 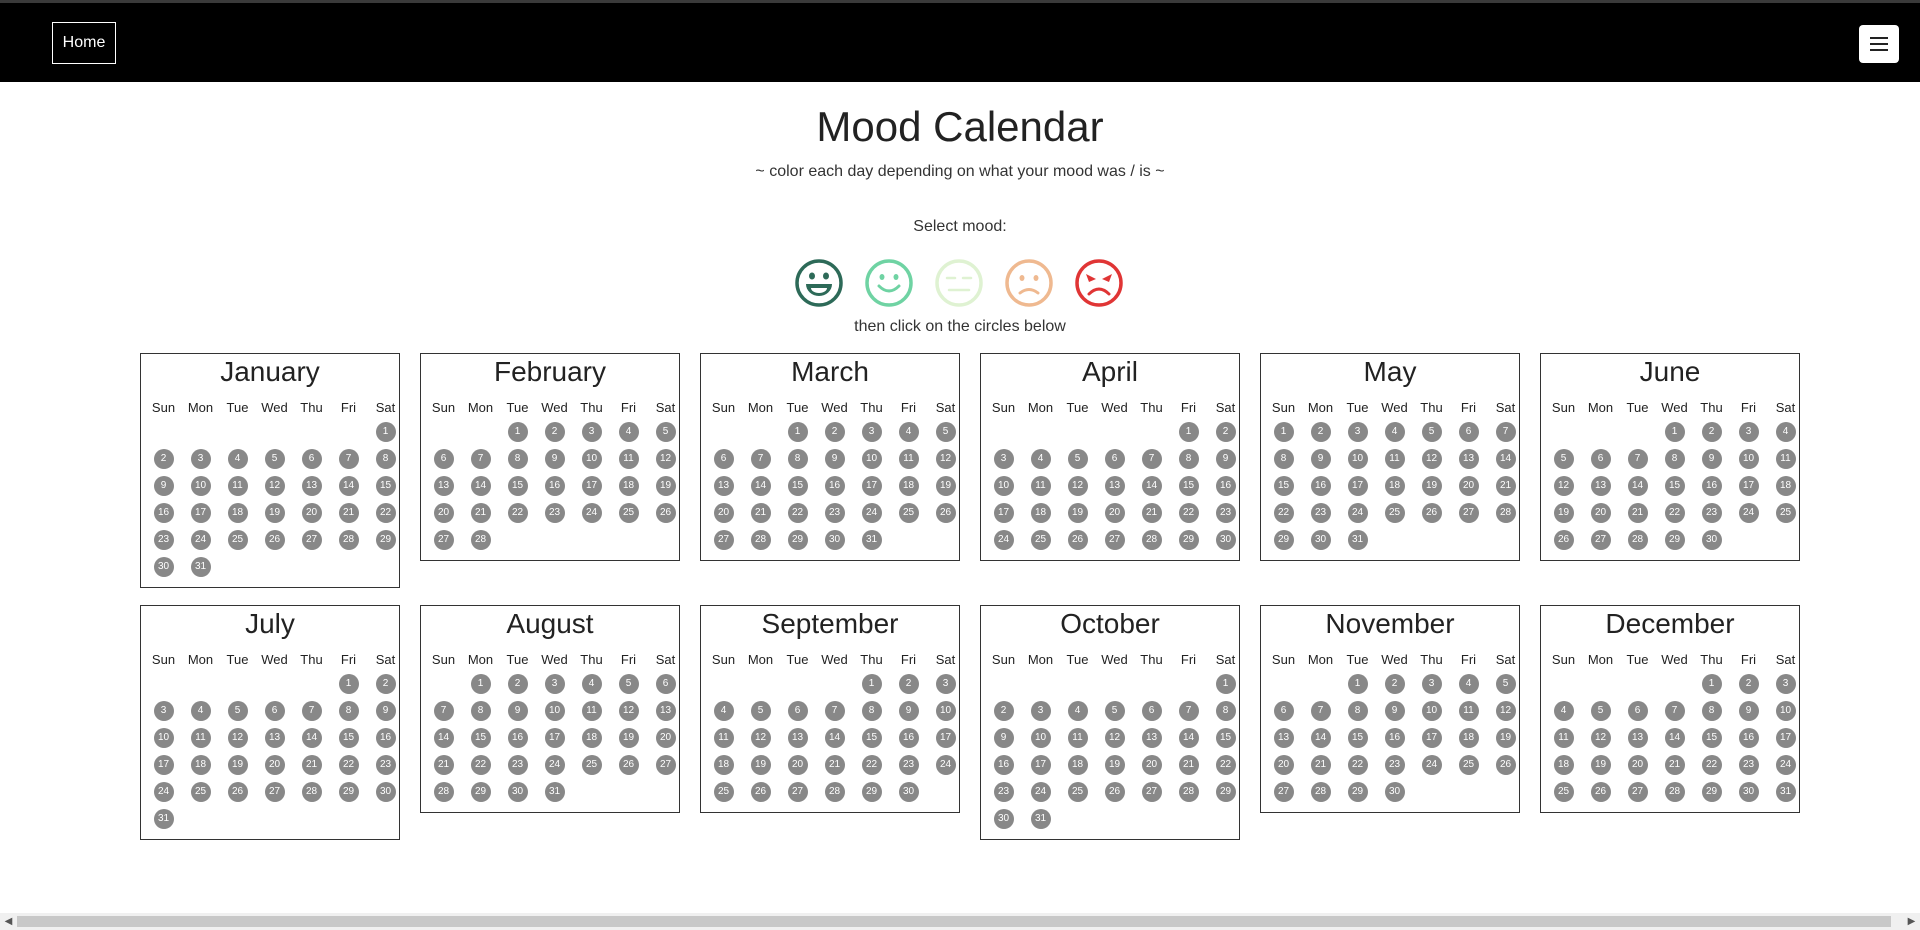 What do you see at coordinates (1029, 283) in the screenshot?
I see `mood-sad-button` at bounding box center [1029, 283].